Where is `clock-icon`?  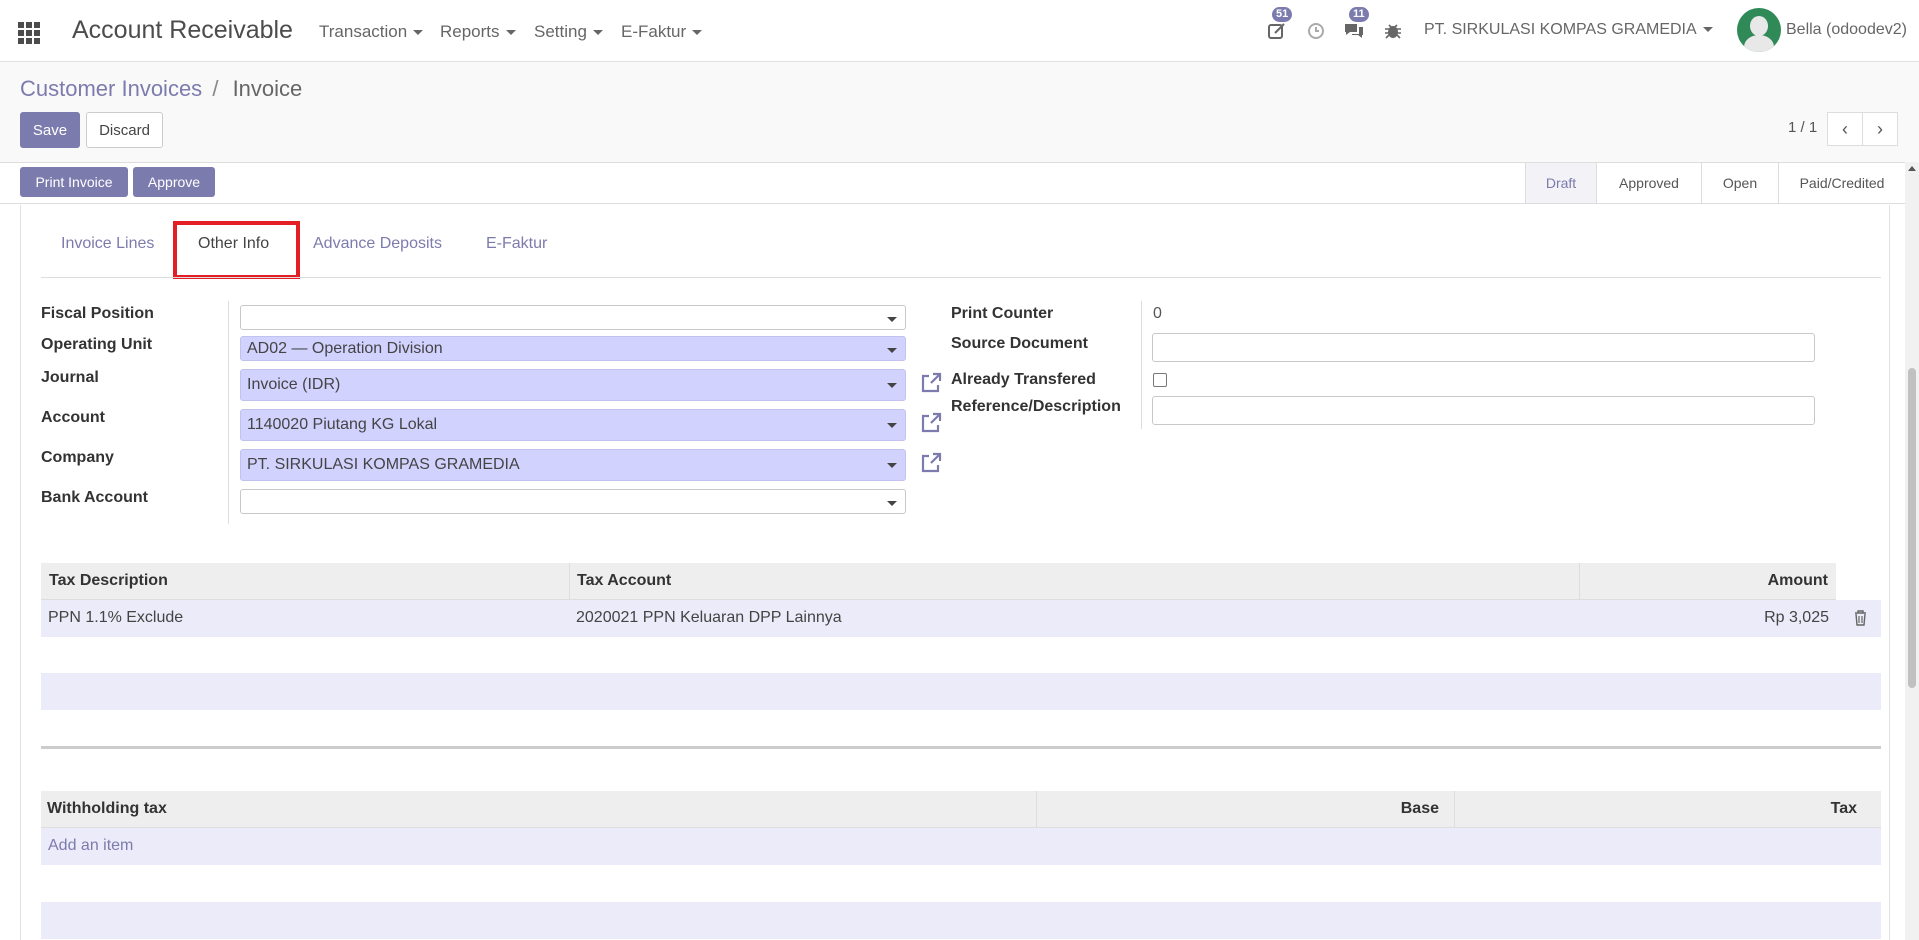 clock-icon is located at coordinates (1316, 31).